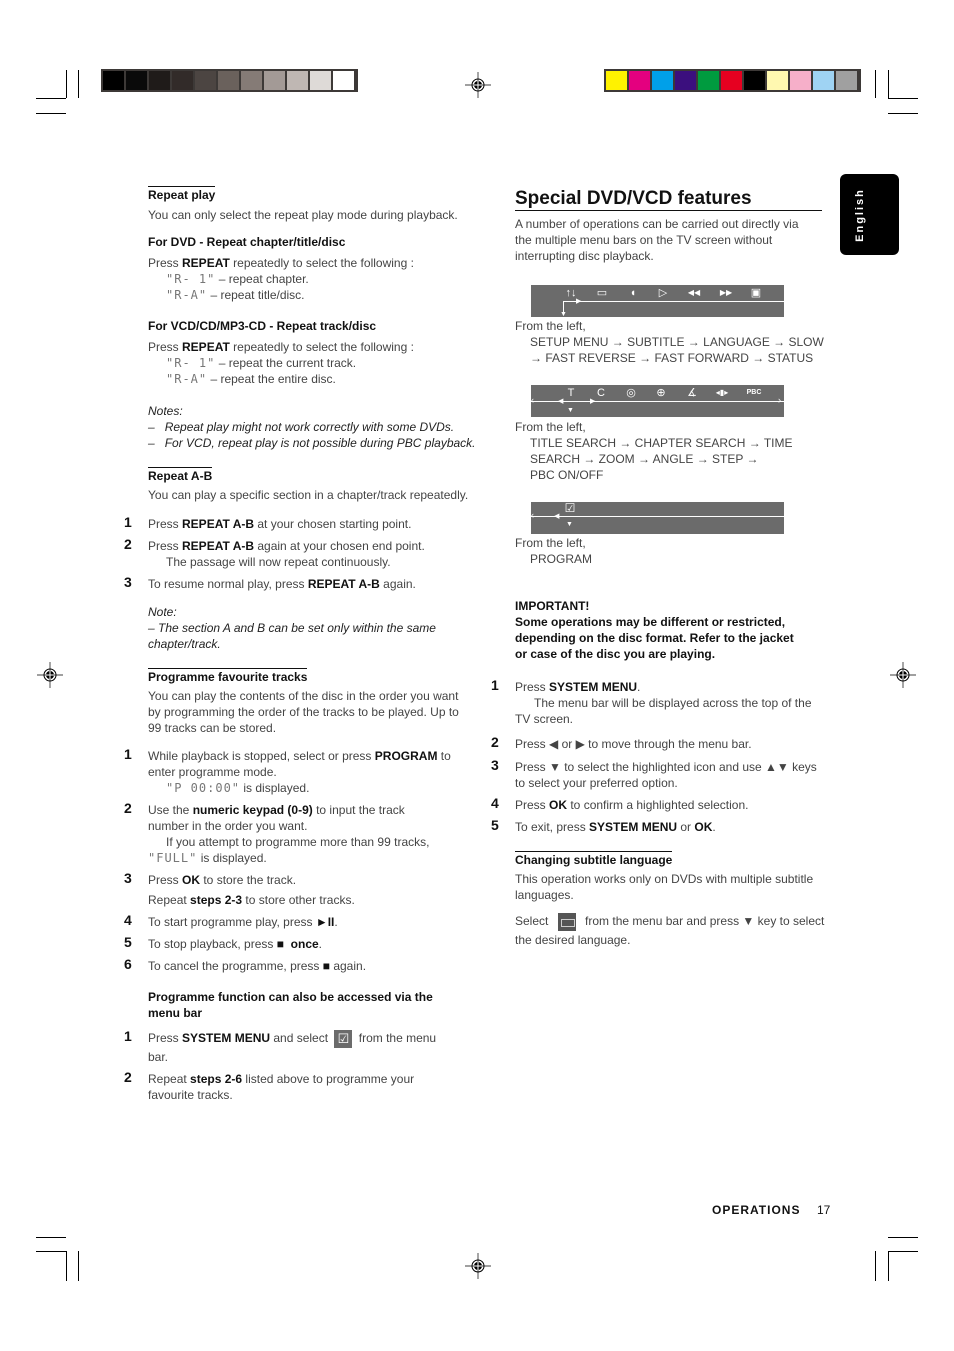 This screenshot has height=1351, width=954. What do you see at coordinates (869, 214) in the screenshot?
I see `language-side-tab: English` at bounding box center [869, 214].